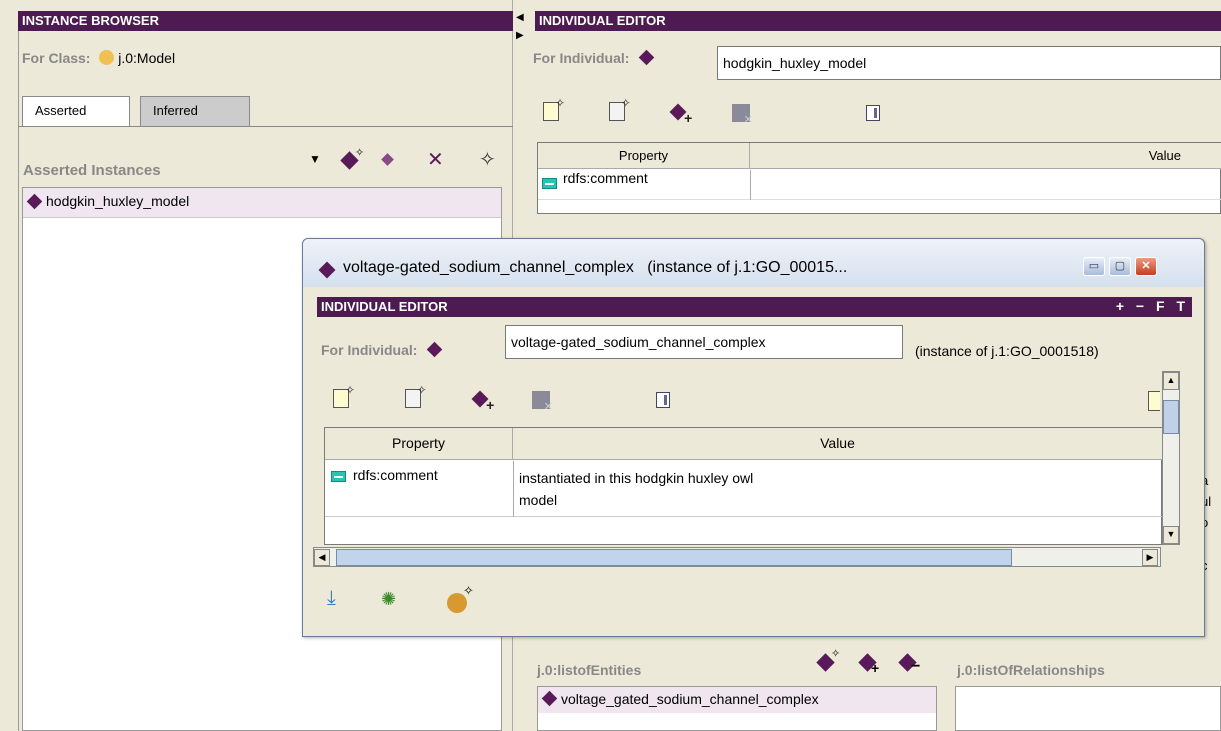 This screenshot has width=1221, height=731. I want to click on individual-diamond-icon, so click(647, 57).